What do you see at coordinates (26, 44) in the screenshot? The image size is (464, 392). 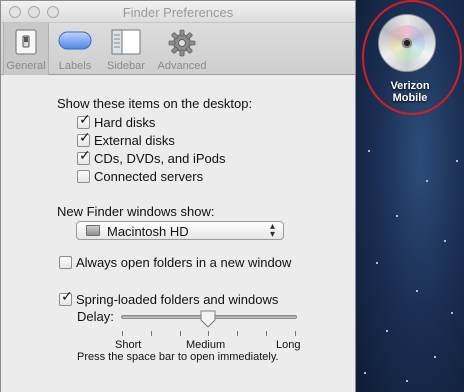 I see `general-switch-icon` at bounding box center [26, 44].